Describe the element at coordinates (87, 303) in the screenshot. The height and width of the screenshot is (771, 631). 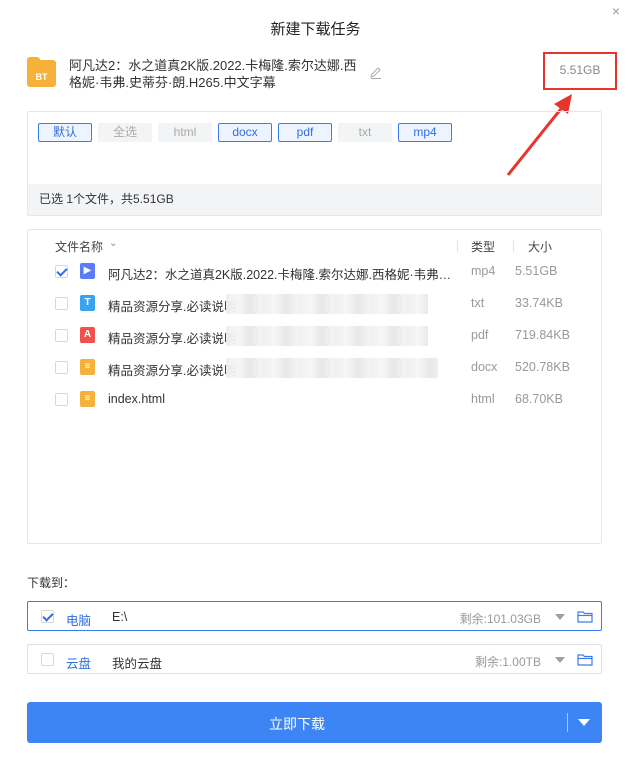
I see `text-file-icon: T` at that location.